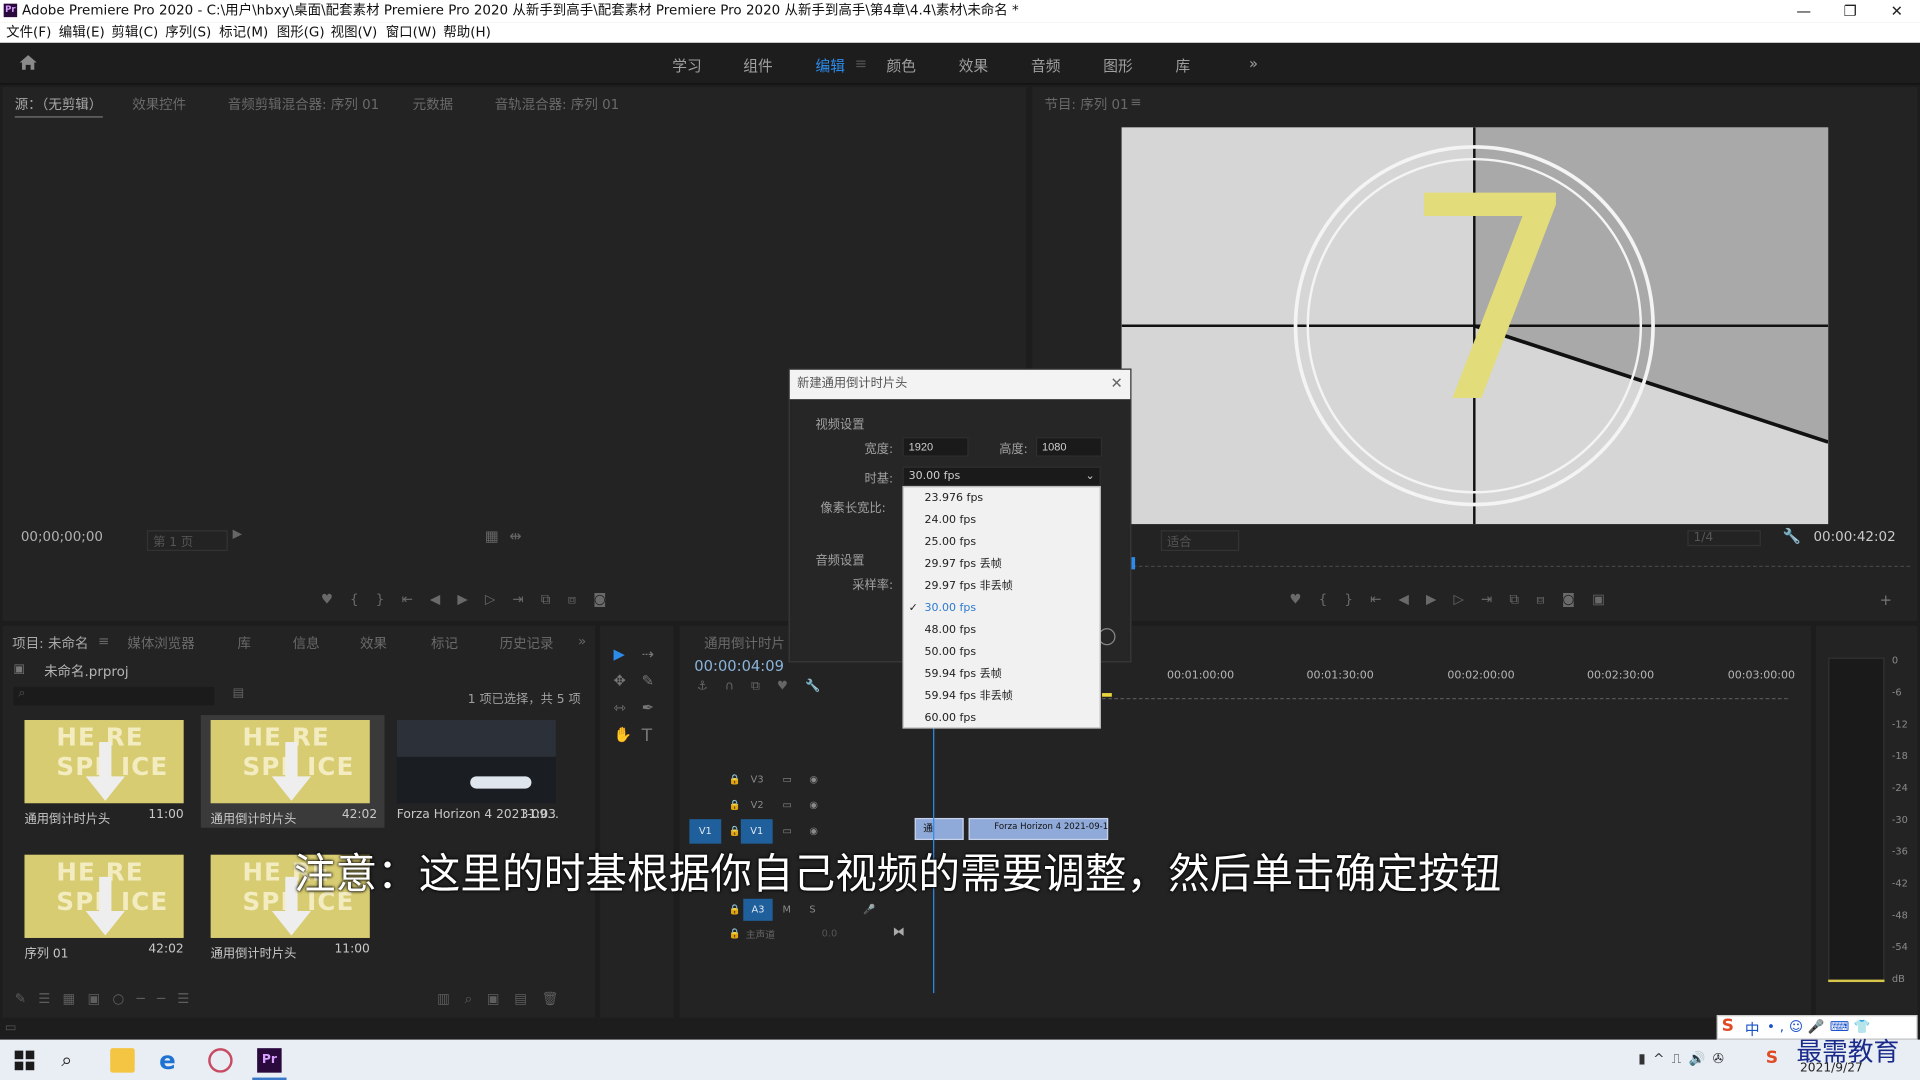 Image resolution: width=1920 pixels, height=1080 pixels. Describe the element at coordinates (237, 534) in the screenshot. I see `play-arrow-icon: ▶` at that location.